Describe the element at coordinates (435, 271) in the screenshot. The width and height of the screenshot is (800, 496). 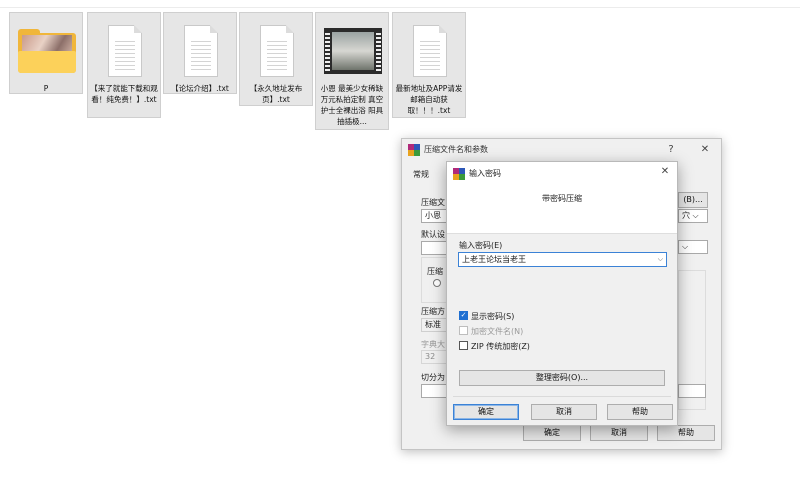
I see `format-label: 压缩` at that location.